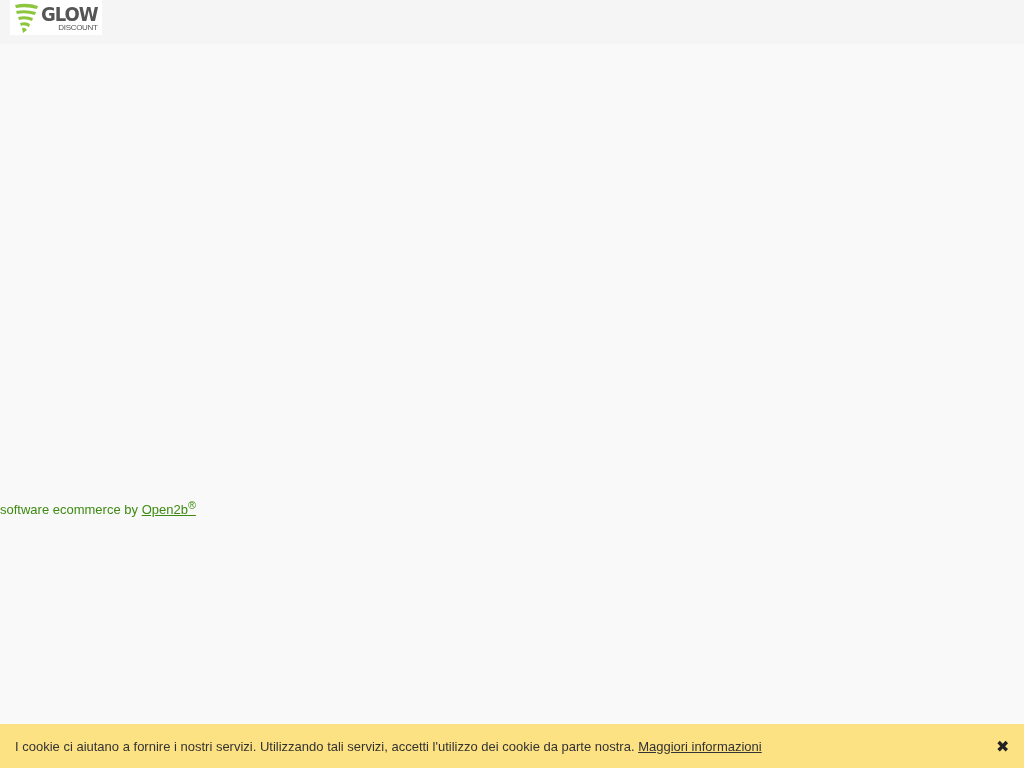  Describe the element at coordinates (700, 746) in the screenshot. I see `more-info-link: Maggiori informazioni` at that location.